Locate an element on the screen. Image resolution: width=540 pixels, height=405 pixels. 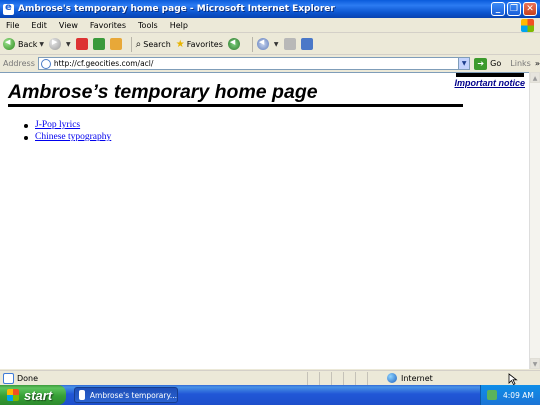
zone-label: Internet is located at coordinates (417, 378).